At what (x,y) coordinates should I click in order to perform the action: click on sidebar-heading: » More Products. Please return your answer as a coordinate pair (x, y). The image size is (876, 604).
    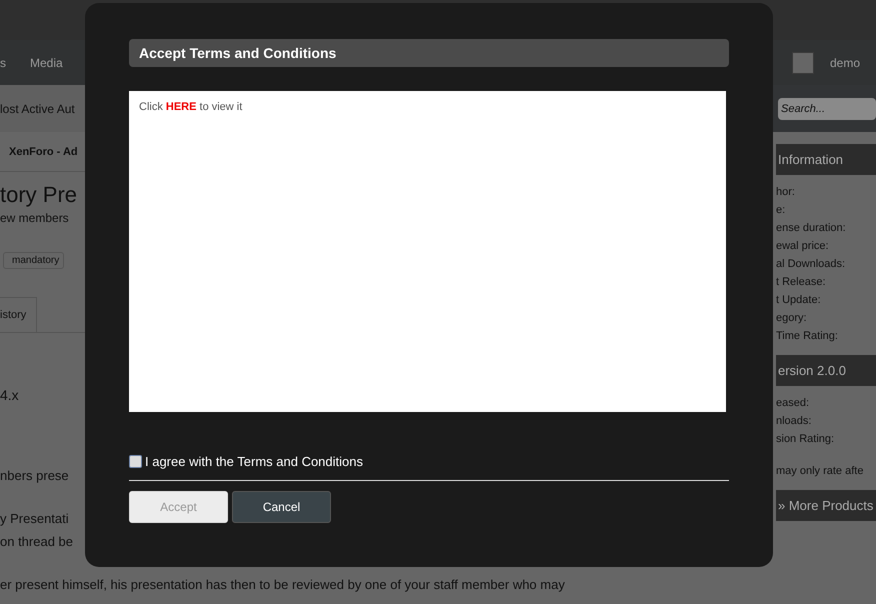
    Looking at the image, I should click on (826, 505).